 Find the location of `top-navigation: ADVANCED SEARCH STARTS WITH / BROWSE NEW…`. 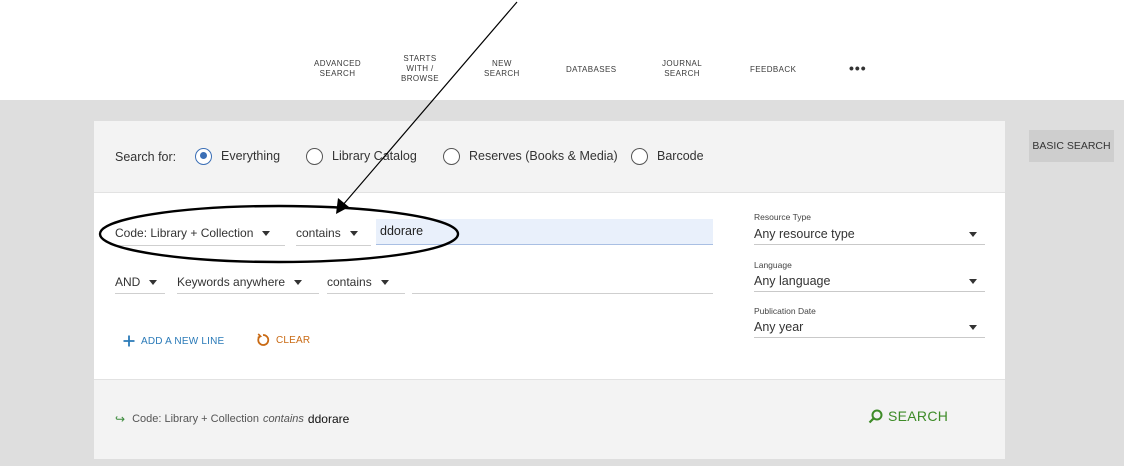

top-navigation: ADVANCED SEARCH STARTS WITH / BROWSE NEW… is located at coordinates (562, 74).